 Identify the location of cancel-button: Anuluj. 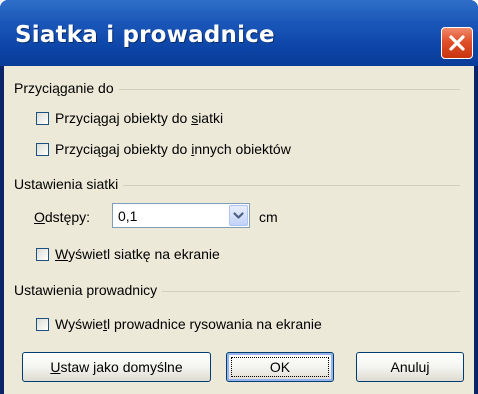
(410, 367).